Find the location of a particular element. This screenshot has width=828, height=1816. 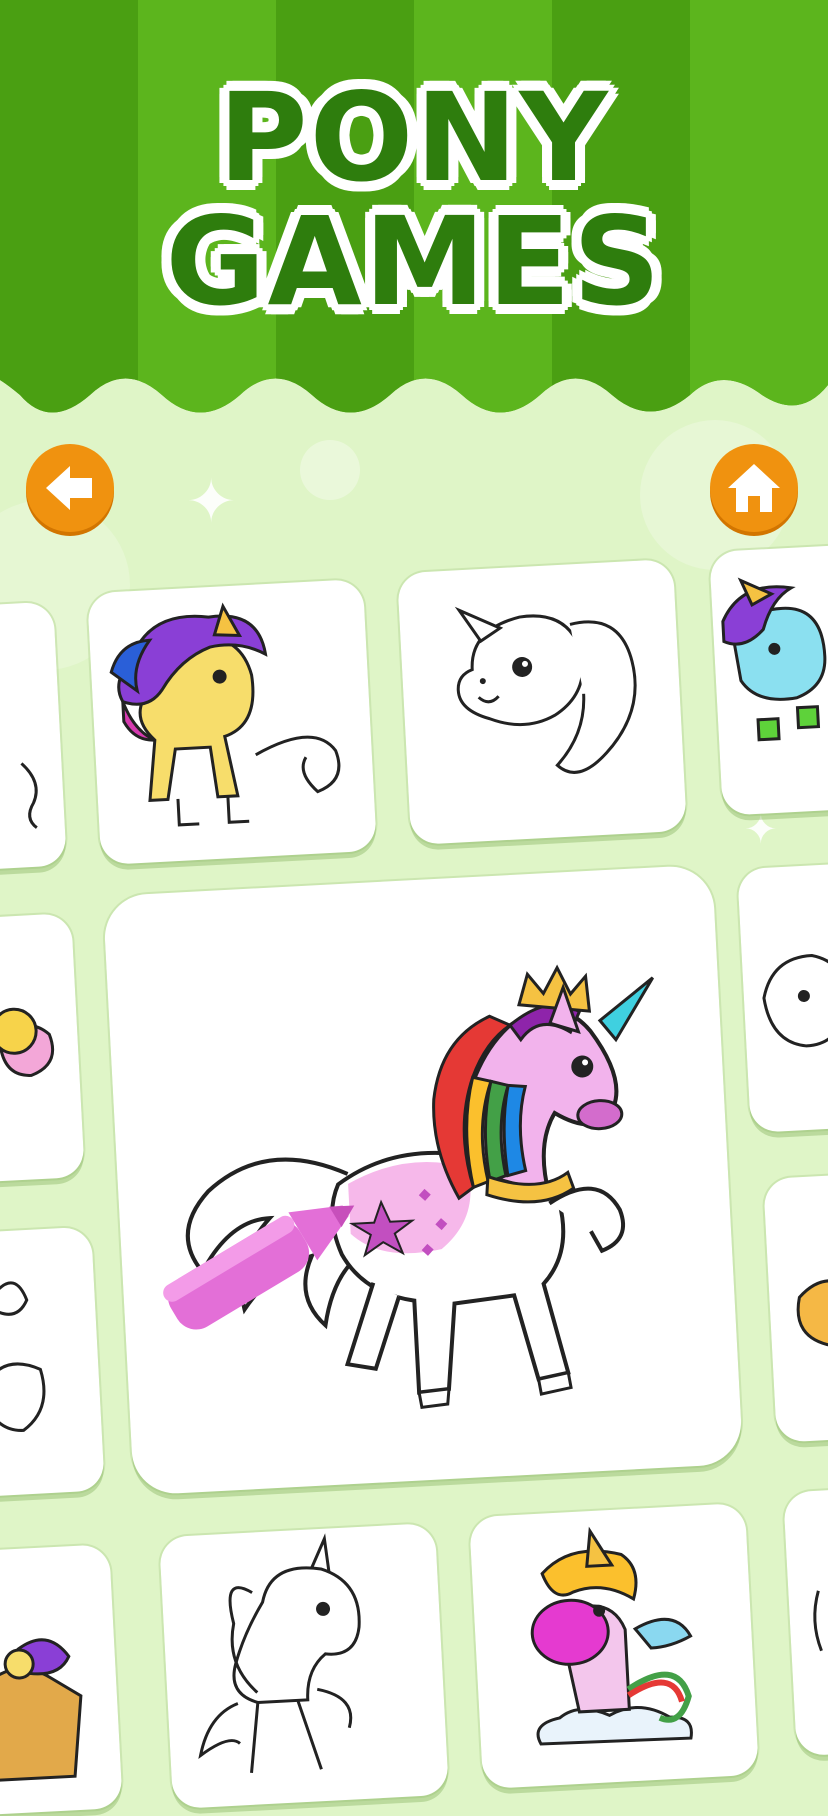

title-line-2: GAMES is located at coordinates (414, 262).